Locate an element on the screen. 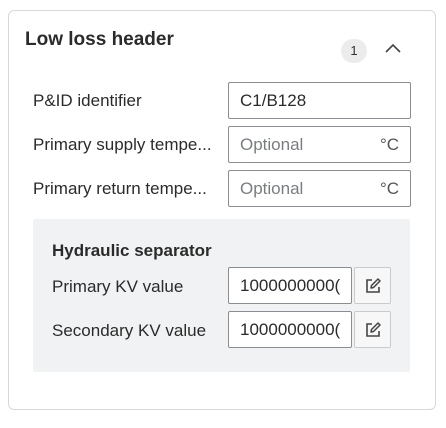 This screenshot has height=428, width=446. secondary-kv-edit-button is located at coordinates (372, 329).